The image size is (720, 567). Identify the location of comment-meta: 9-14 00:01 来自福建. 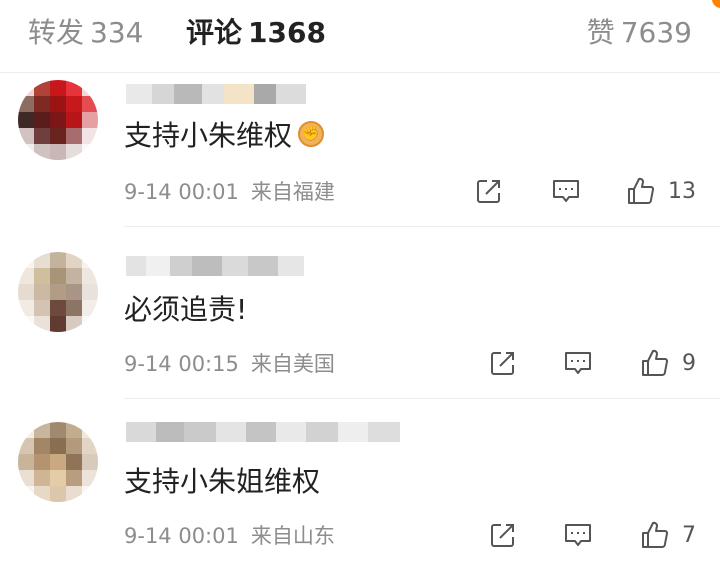
(229, 192).